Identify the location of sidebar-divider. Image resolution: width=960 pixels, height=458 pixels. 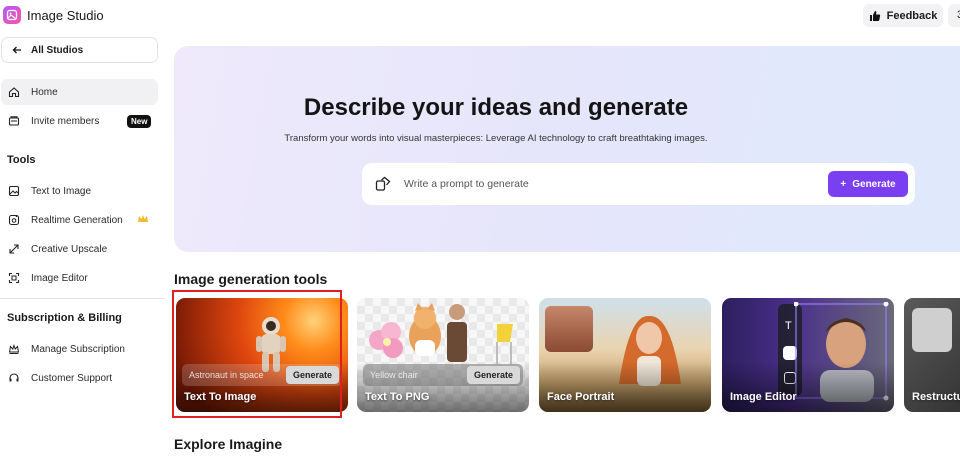
(82, 298).